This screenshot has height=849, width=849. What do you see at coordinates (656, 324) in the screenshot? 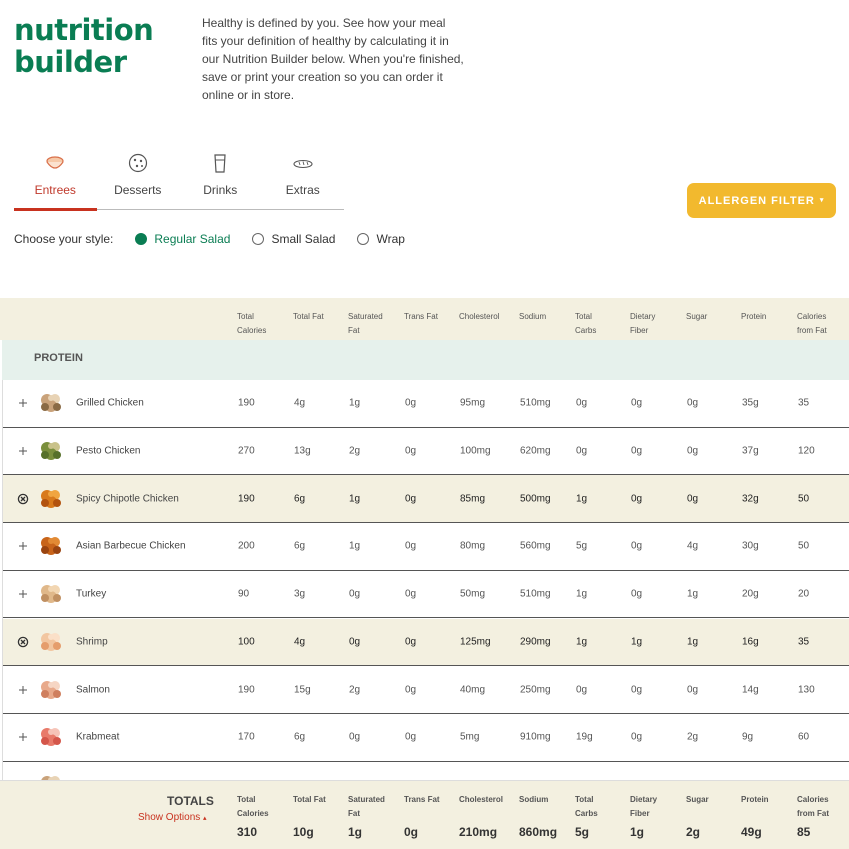
I see `column-header: Dietary Fiber` at bounding box center [656, 324].